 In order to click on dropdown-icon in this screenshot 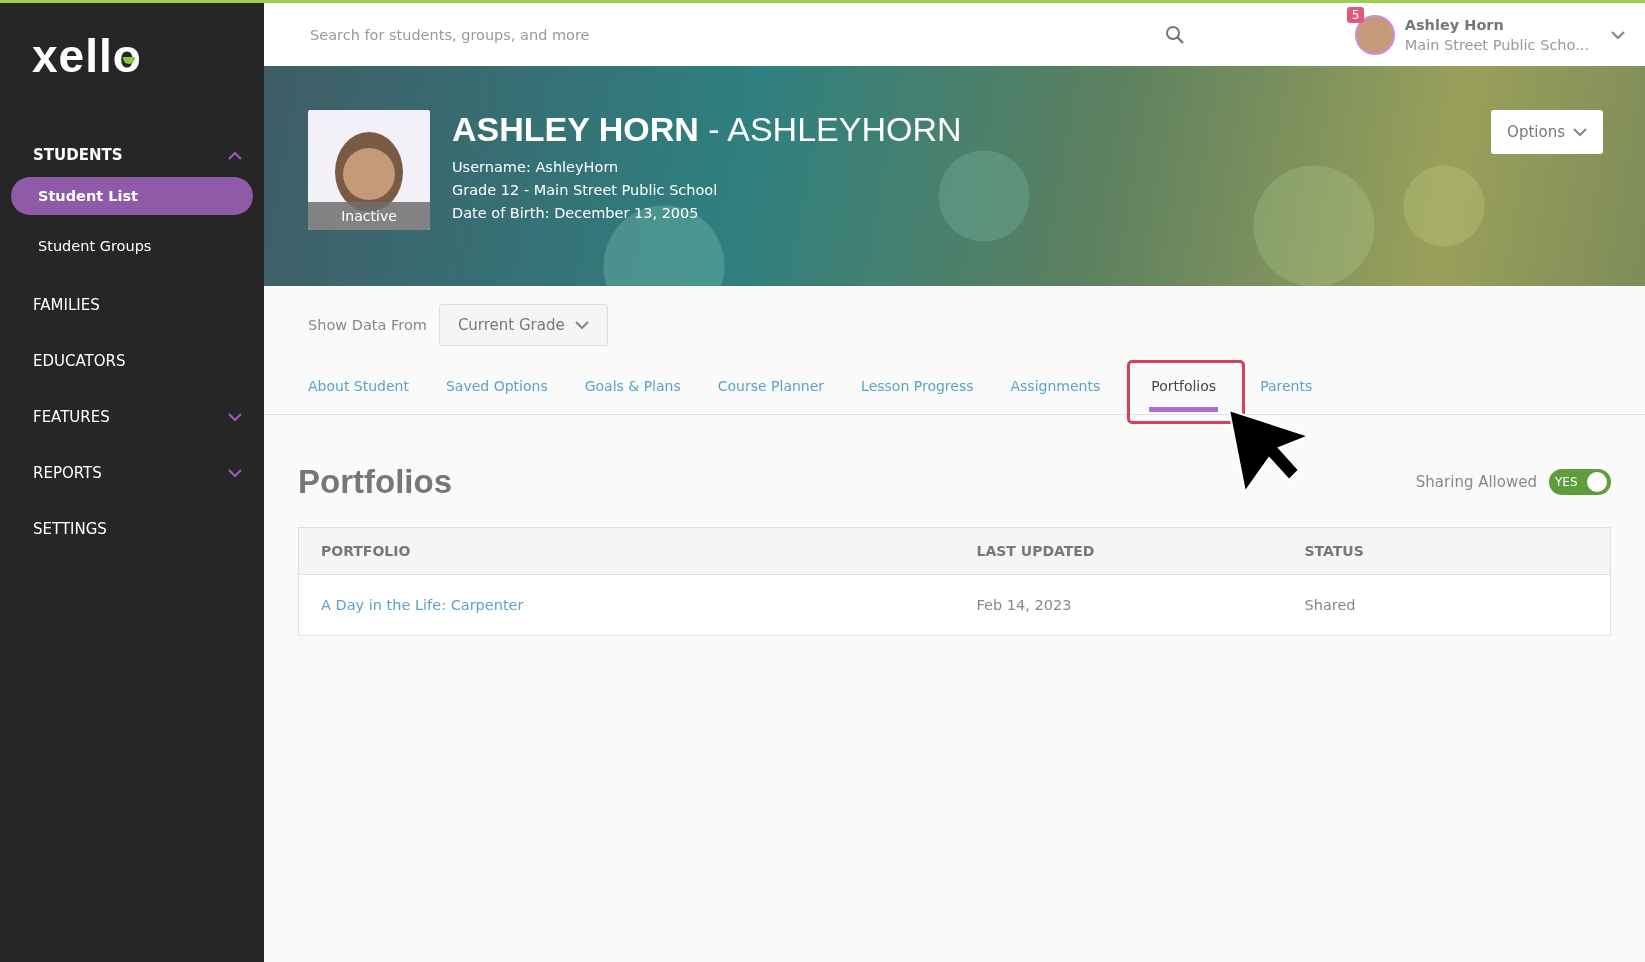, I will do `click(1618, 35)`.